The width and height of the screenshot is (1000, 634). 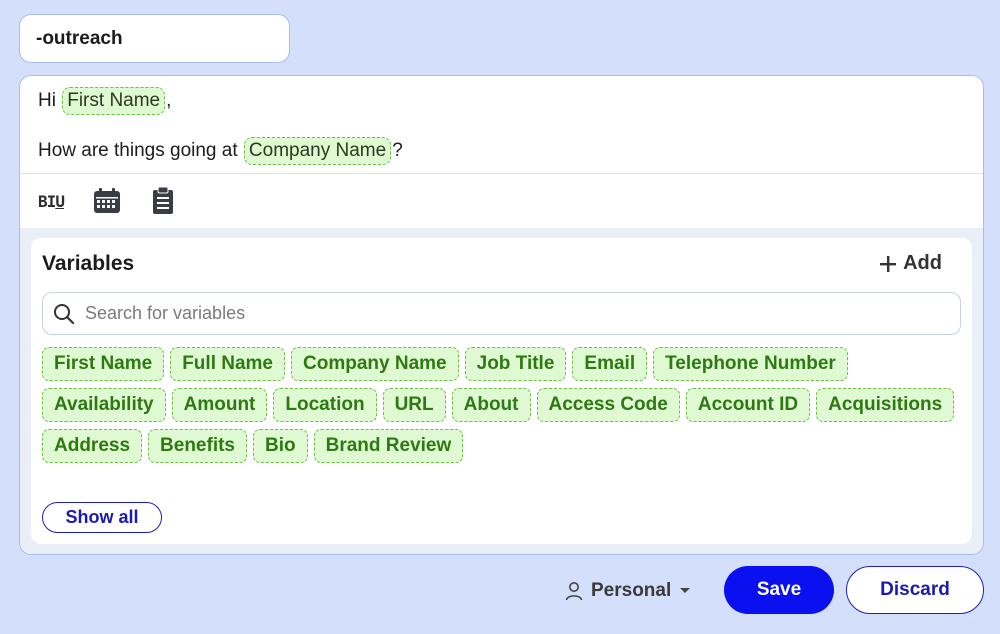 What do you see at coordinates (197, 446) in the screenshot?
I see `variable-chip-benefits: Benefits` at bounding box center [197, 446].